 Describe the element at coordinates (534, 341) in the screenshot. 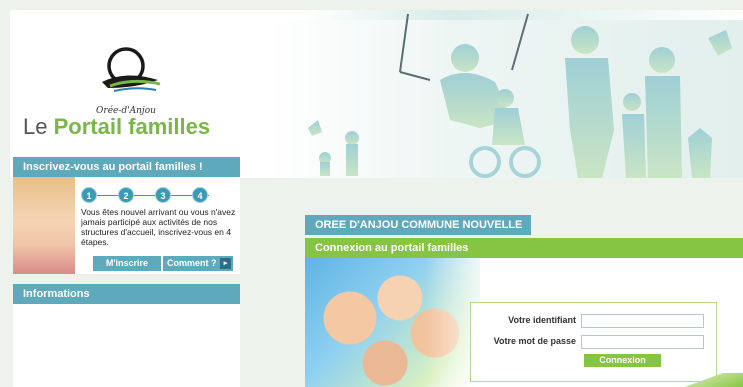

I see `password-label: Votre mot de passe` at that location.